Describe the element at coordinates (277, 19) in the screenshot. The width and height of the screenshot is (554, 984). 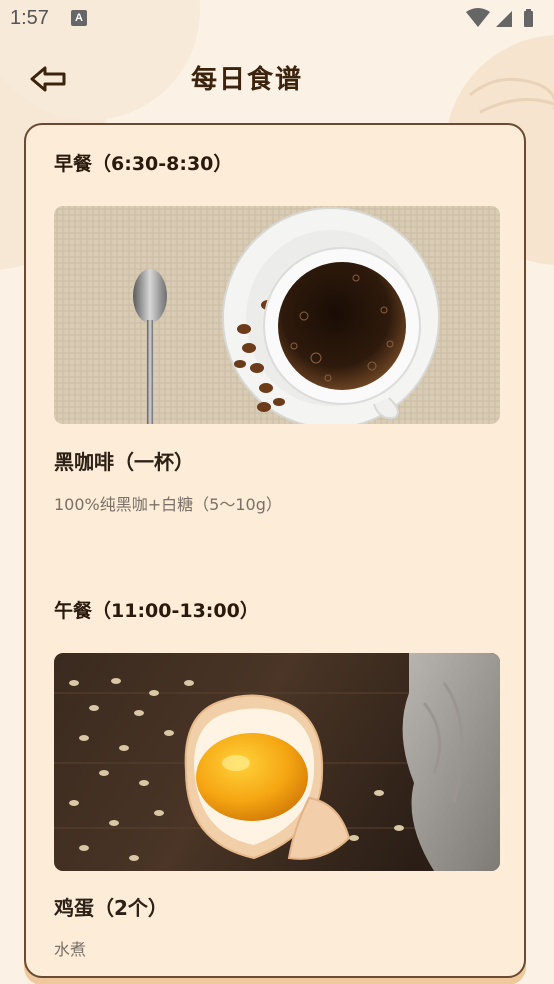
I see `status-bar: 1:57 A` at that location.